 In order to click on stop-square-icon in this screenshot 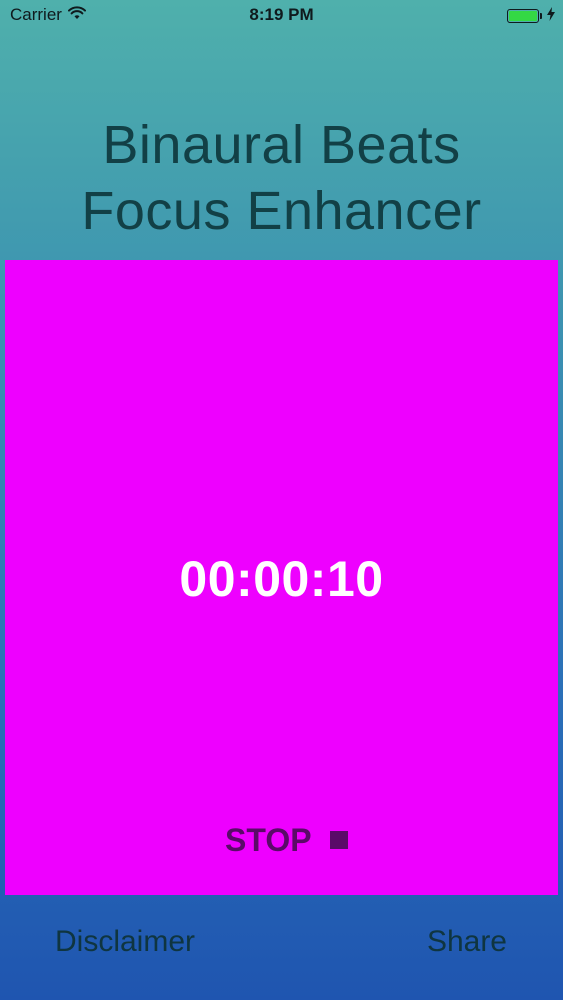, I will do `click(338, 840)`.